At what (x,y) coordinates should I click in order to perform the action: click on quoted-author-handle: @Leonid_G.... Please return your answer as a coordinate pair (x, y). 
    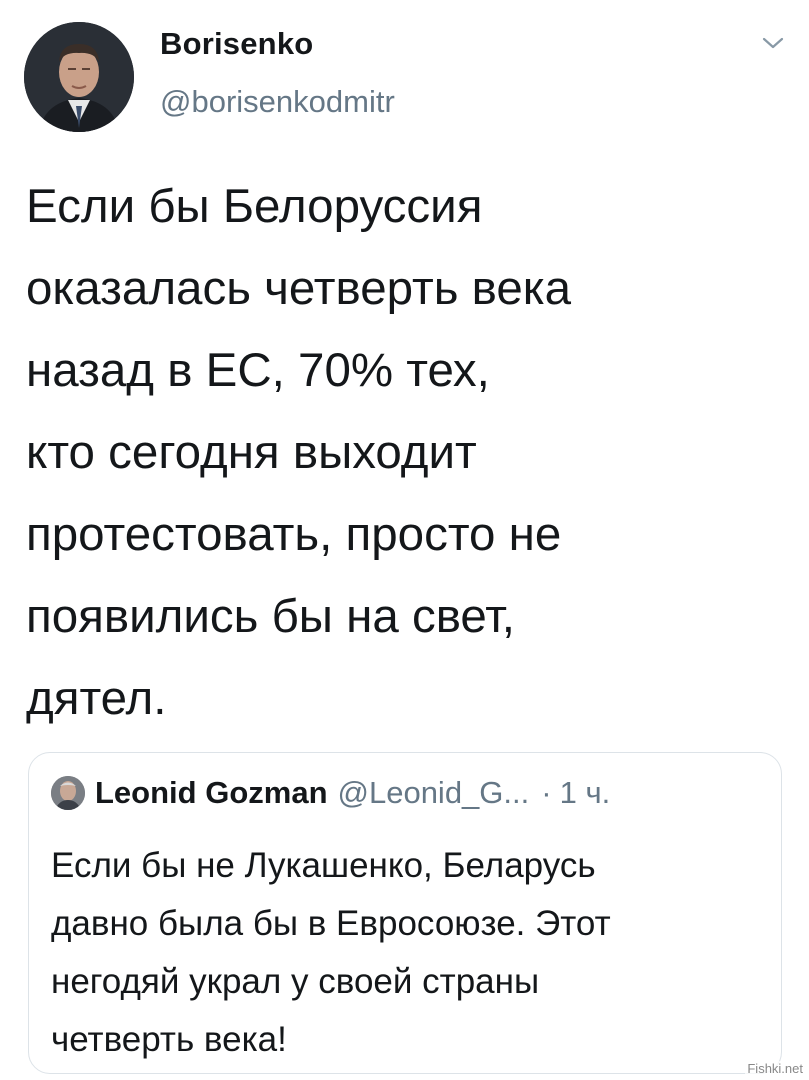
    Looking at the image, I should click on (434, 793).